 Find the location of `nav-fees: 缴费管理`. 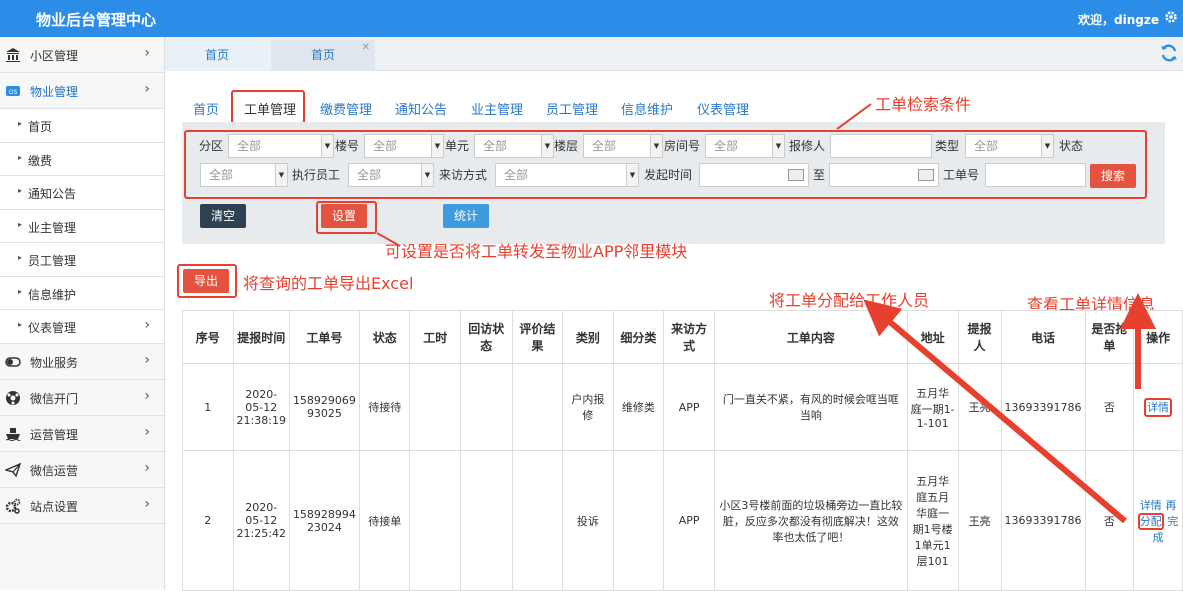

nav-fees: 缴费管理 is located at coordinates (346, 108).